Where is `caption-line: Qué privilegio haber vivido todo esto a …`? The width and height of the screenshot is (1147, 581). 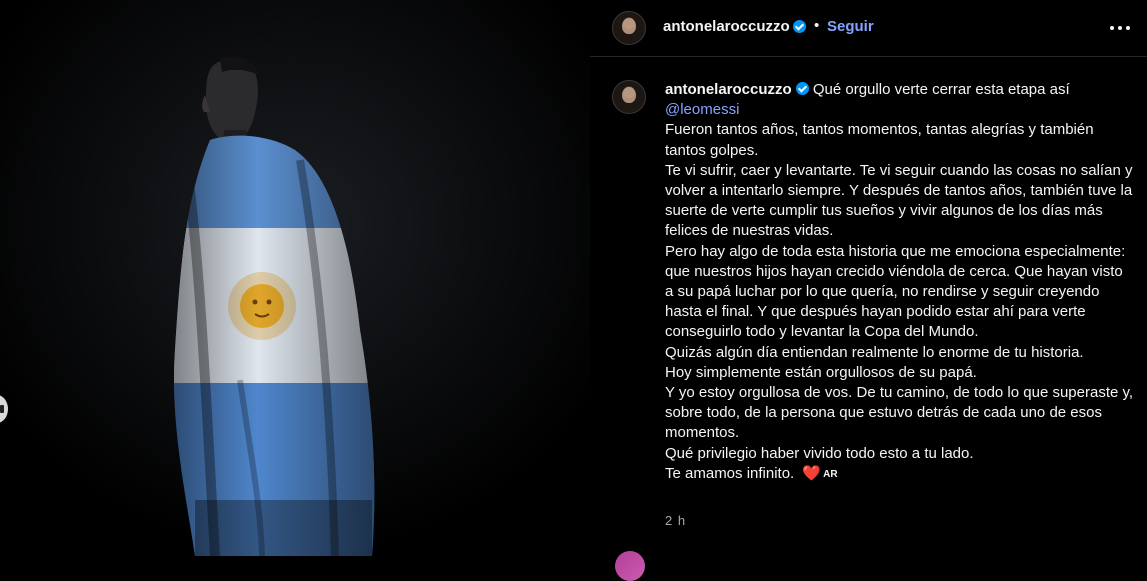
caption-line: Qué privilegio haber vivido todo esto a … is located at coordinates (819, 453).